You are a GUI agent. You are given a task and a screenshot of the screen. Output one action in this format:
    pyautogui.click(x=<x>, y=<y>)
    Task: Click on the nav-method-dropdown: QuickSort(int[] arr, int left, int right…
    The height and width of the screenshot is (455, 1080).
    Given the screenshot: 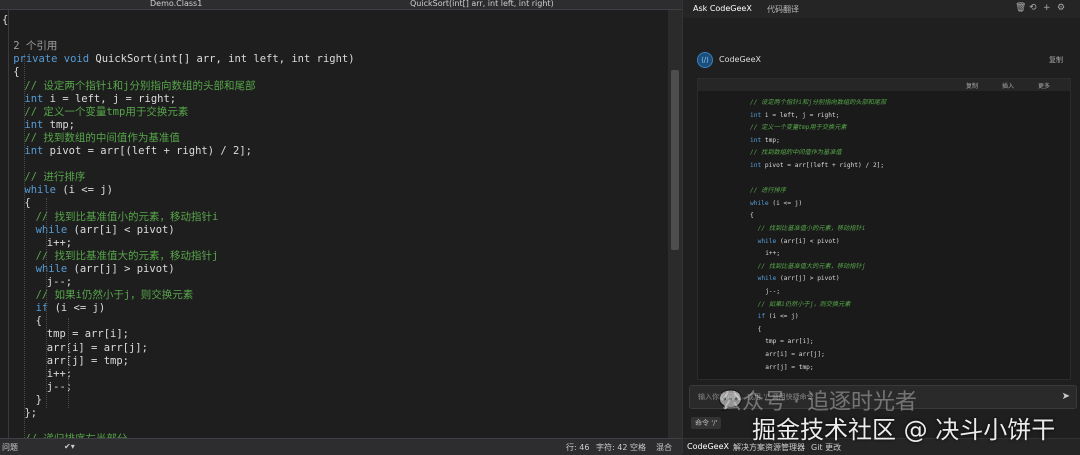 What is the action you would take?
    pyautogui.click(x=482, y=4)
    